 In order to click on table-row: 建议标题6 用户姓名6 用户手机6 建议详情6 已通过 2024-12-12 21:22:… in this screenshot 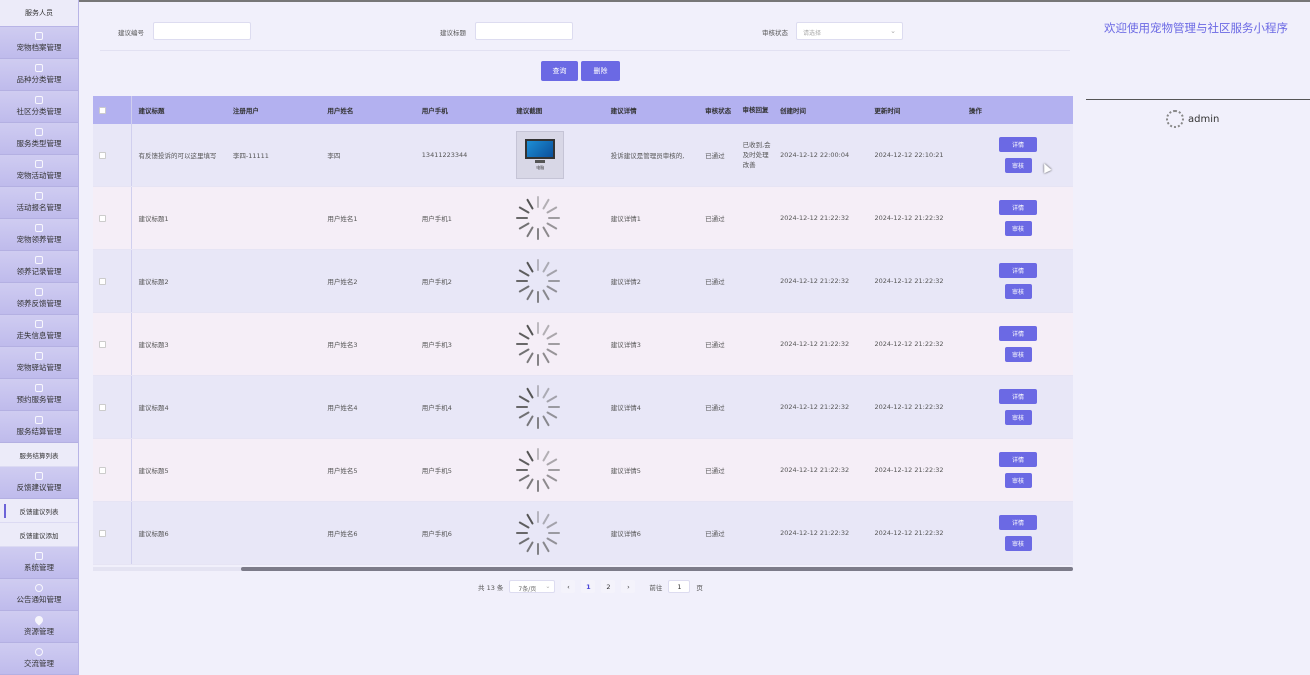, I will do `click(583, 533)`.